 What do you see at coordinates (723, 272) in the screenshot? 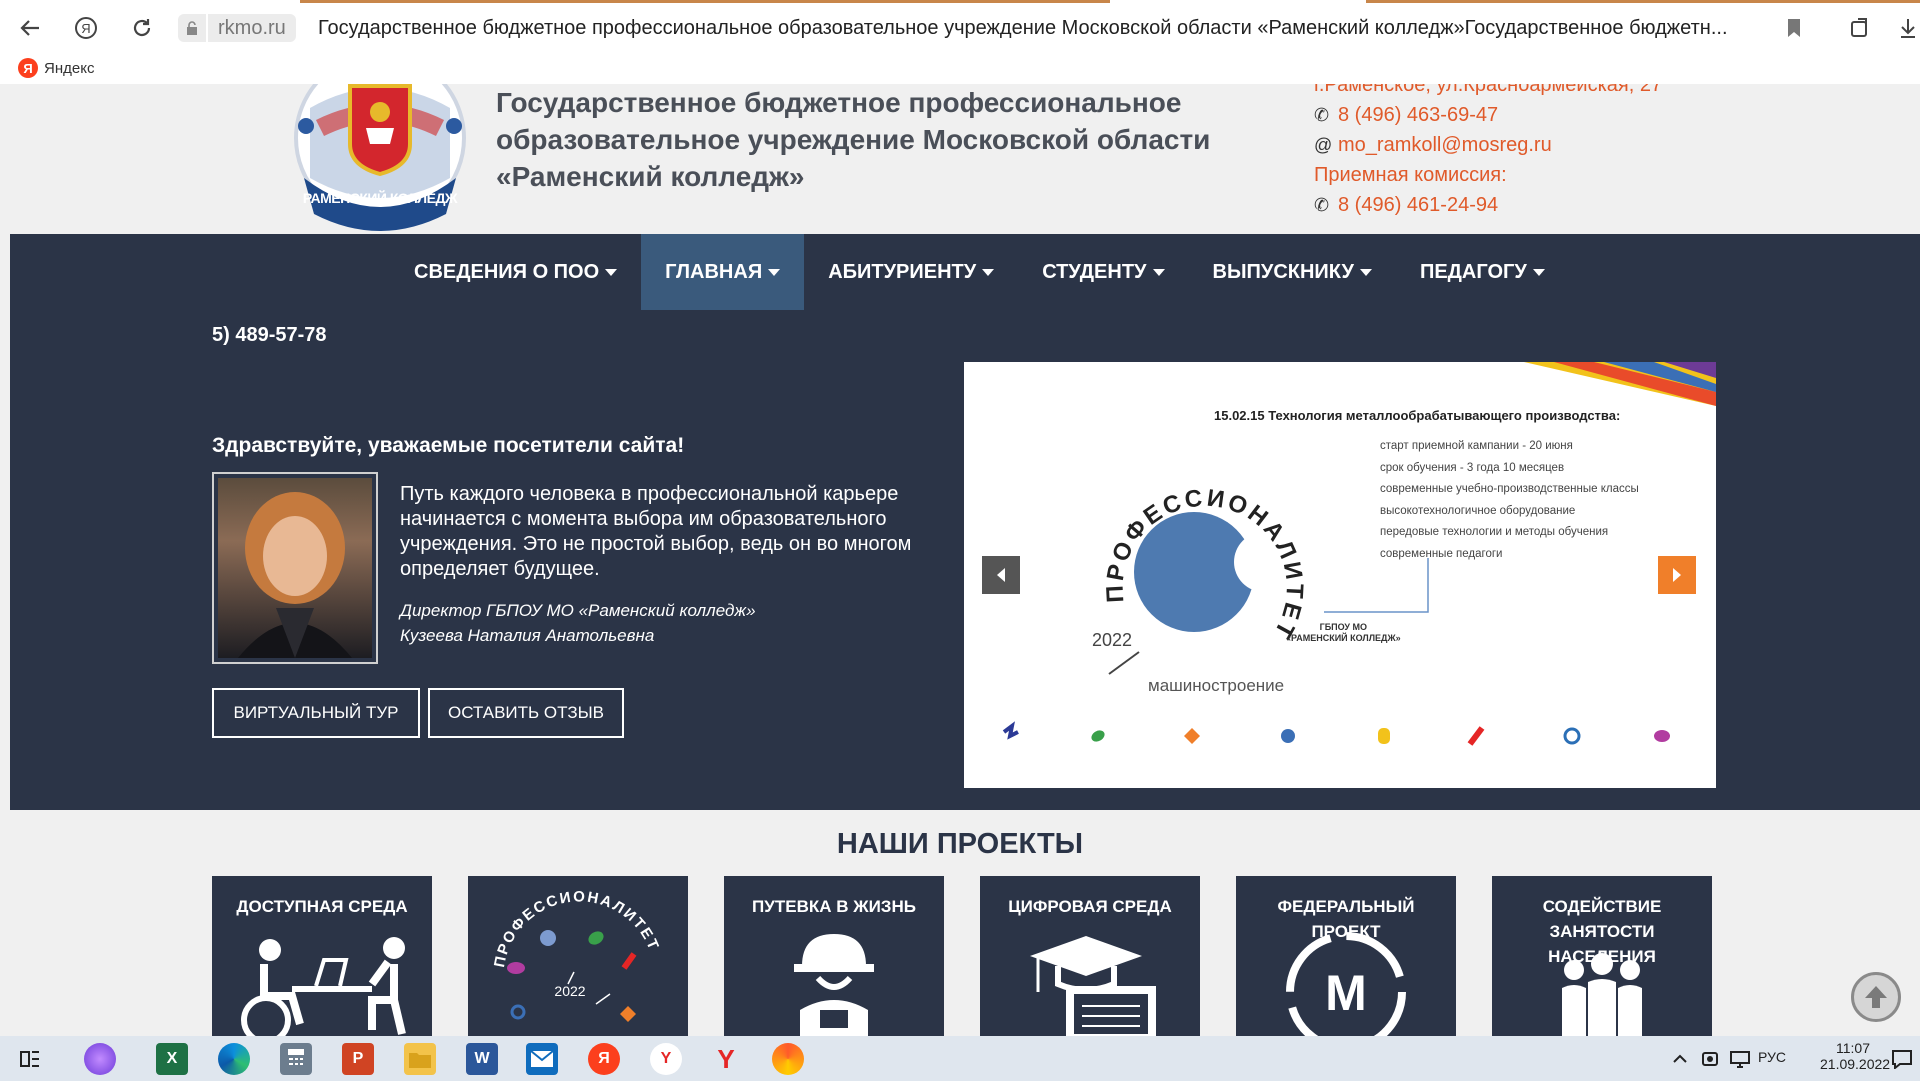
I see `nav-item-home: ГЛАВНАЯ` at bounding box center [723, 272].